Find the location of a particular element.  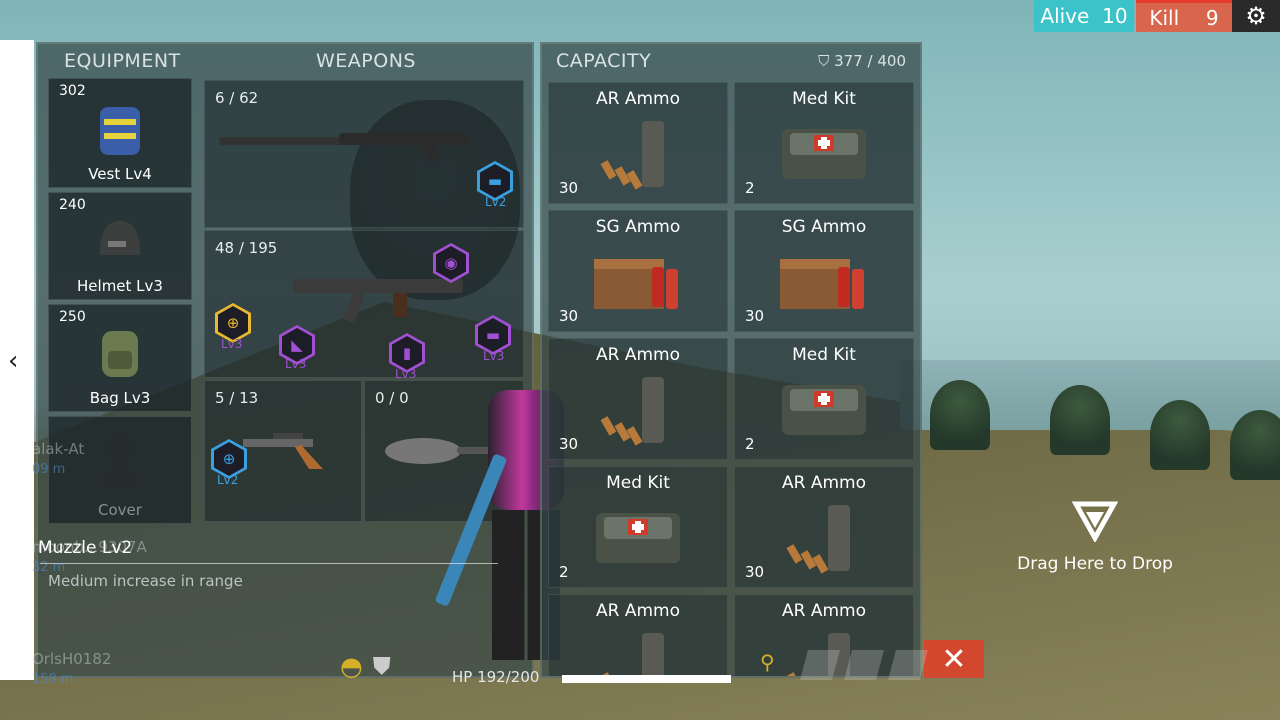

ghost-player-name: alak-At is located at coordinates (58, 449).